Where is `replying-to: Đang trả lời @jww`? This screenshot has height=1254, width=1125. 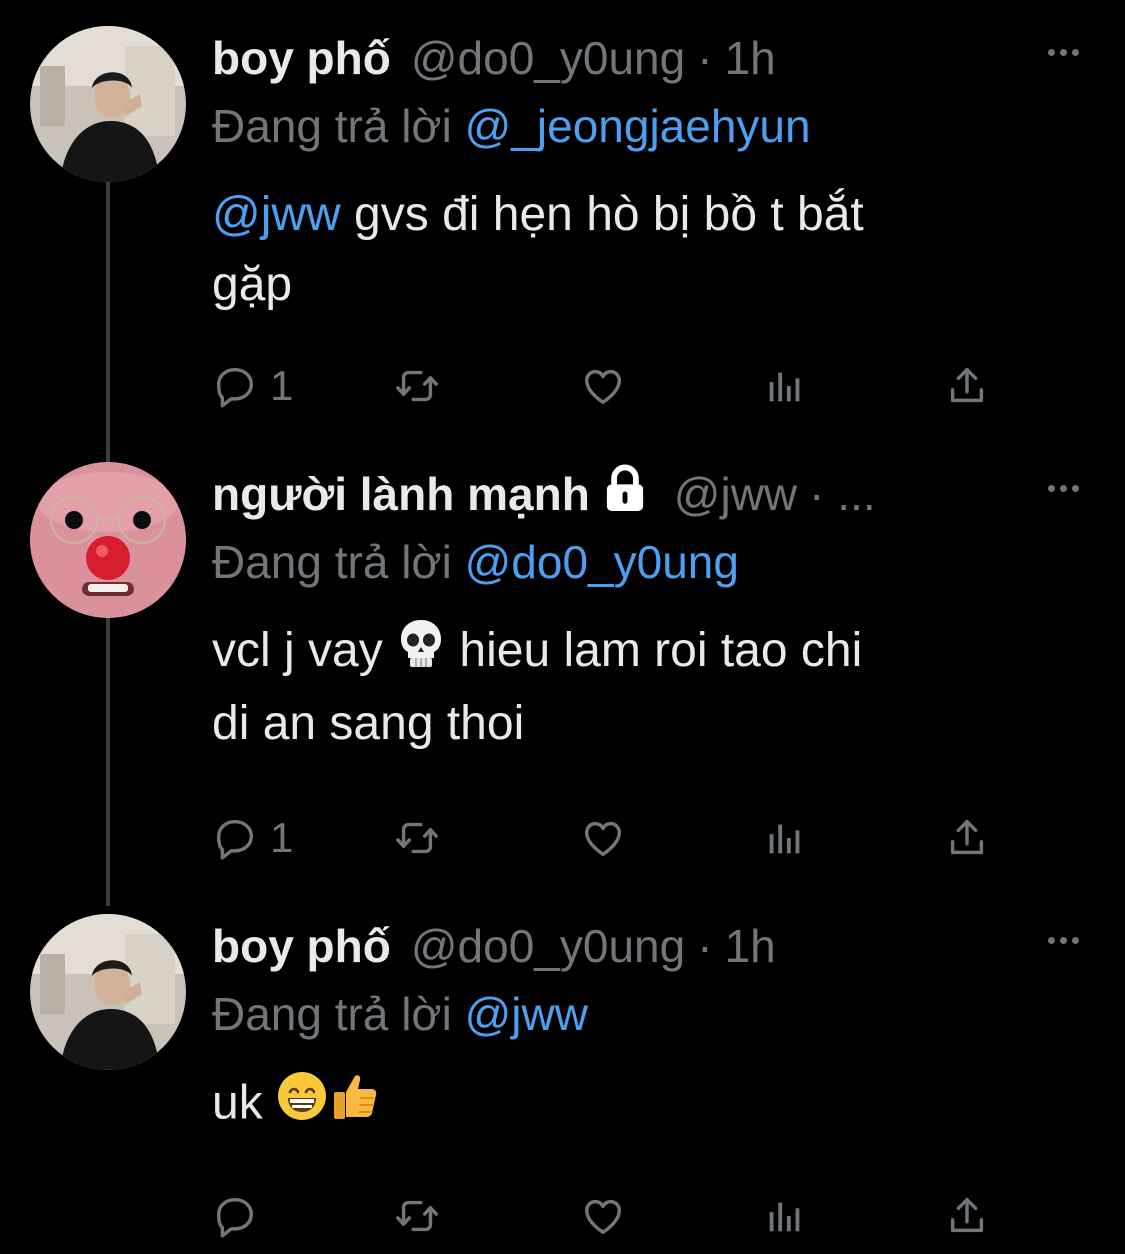
replying-to: Đang trả lời @jww is located at coordinates (648, 1014).